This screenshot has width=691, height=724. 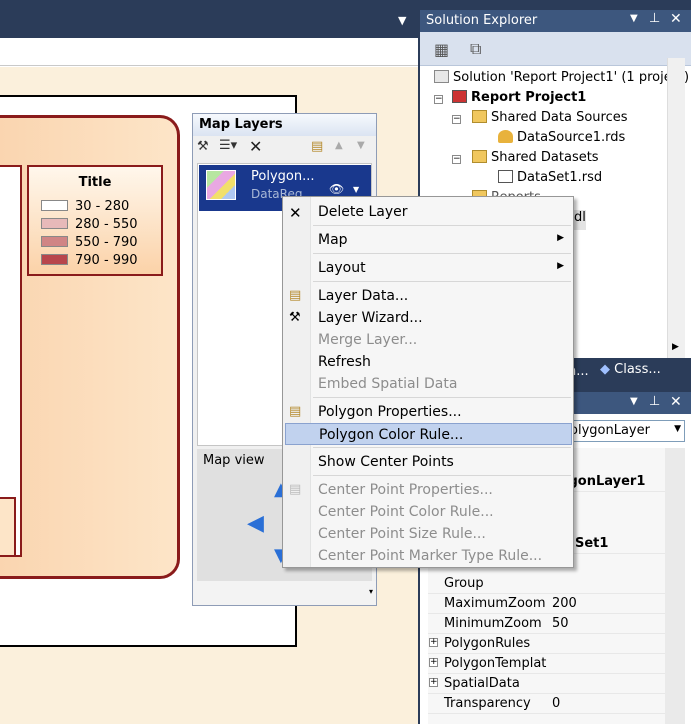 What do you see at coordinates (505, 136) in the screenshot?
I see `datasource-icon` at bounding box center [505, 136].